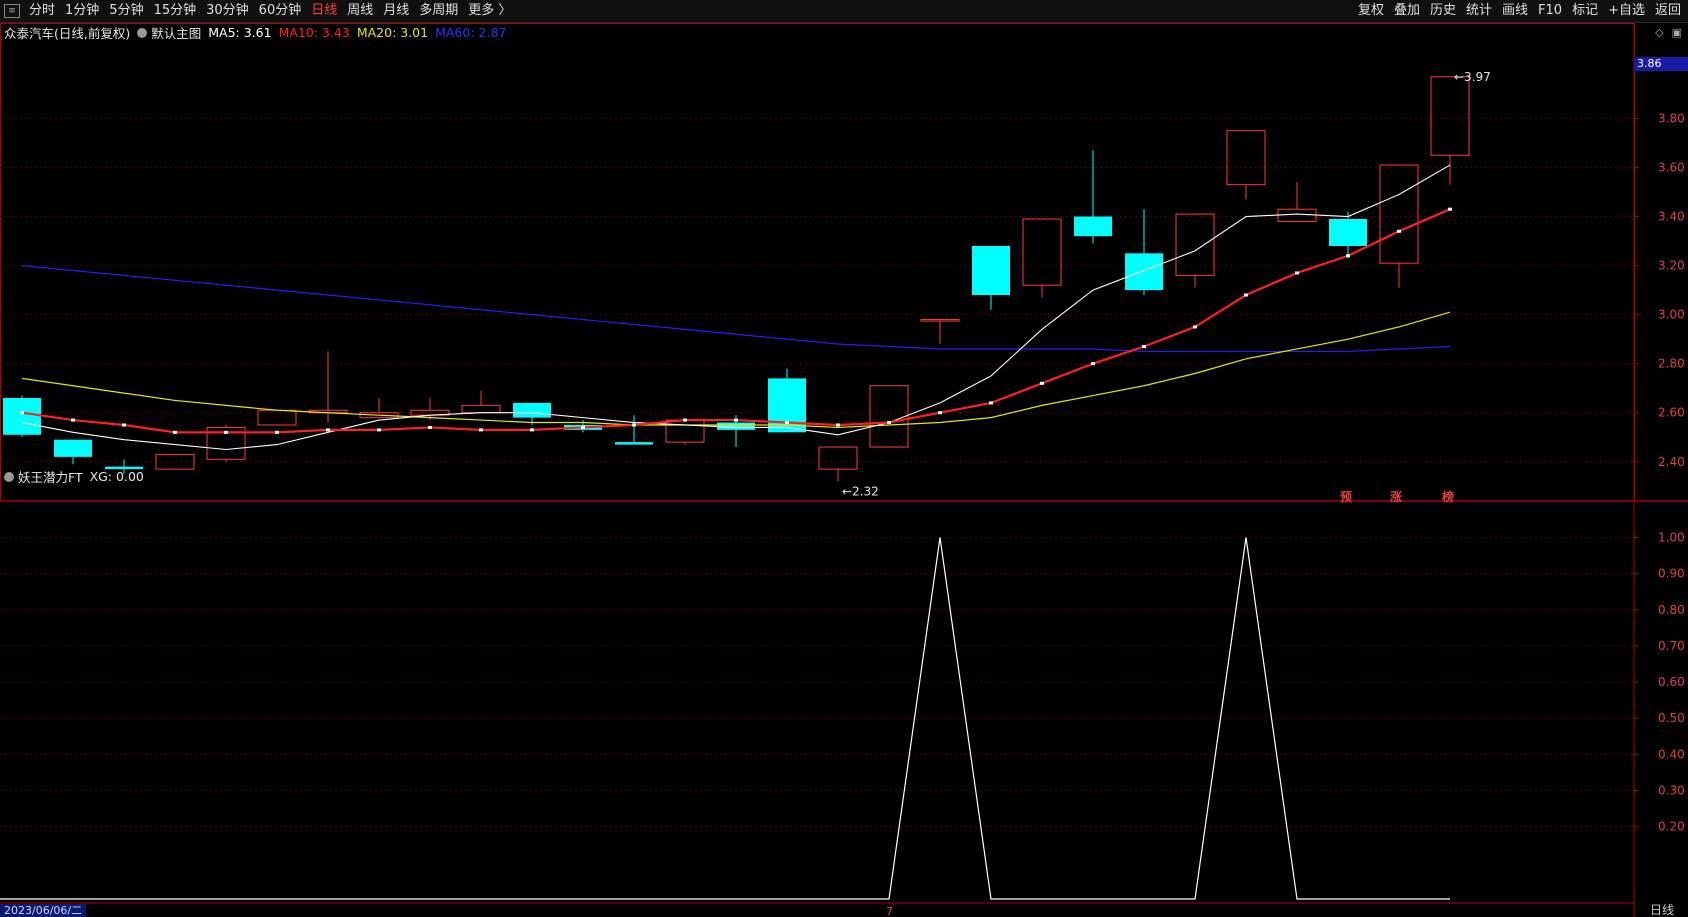  Describe the element at coordinates (1479, 11) in the screenshot. I see `tool-button-3: 统计` at that location.